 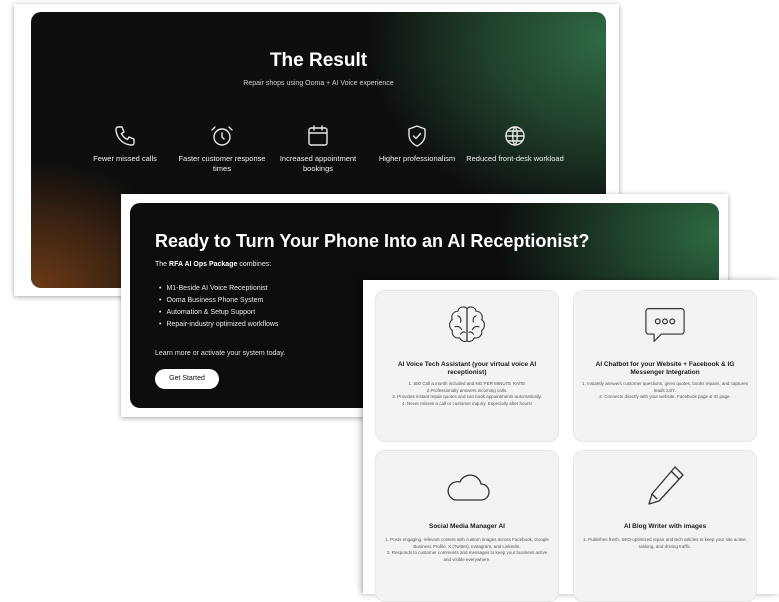 What do you see at coordinates (203, 264) in the screenshot?
I see `package-name: RFA AI Ops Package` at bounding box center [203, 264].